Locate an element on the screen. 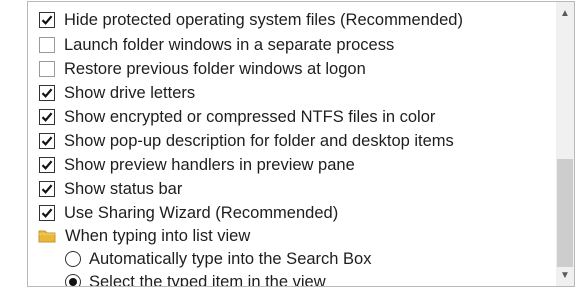  checkbox-show-ntfs-color is located at coordinates (47, 117).